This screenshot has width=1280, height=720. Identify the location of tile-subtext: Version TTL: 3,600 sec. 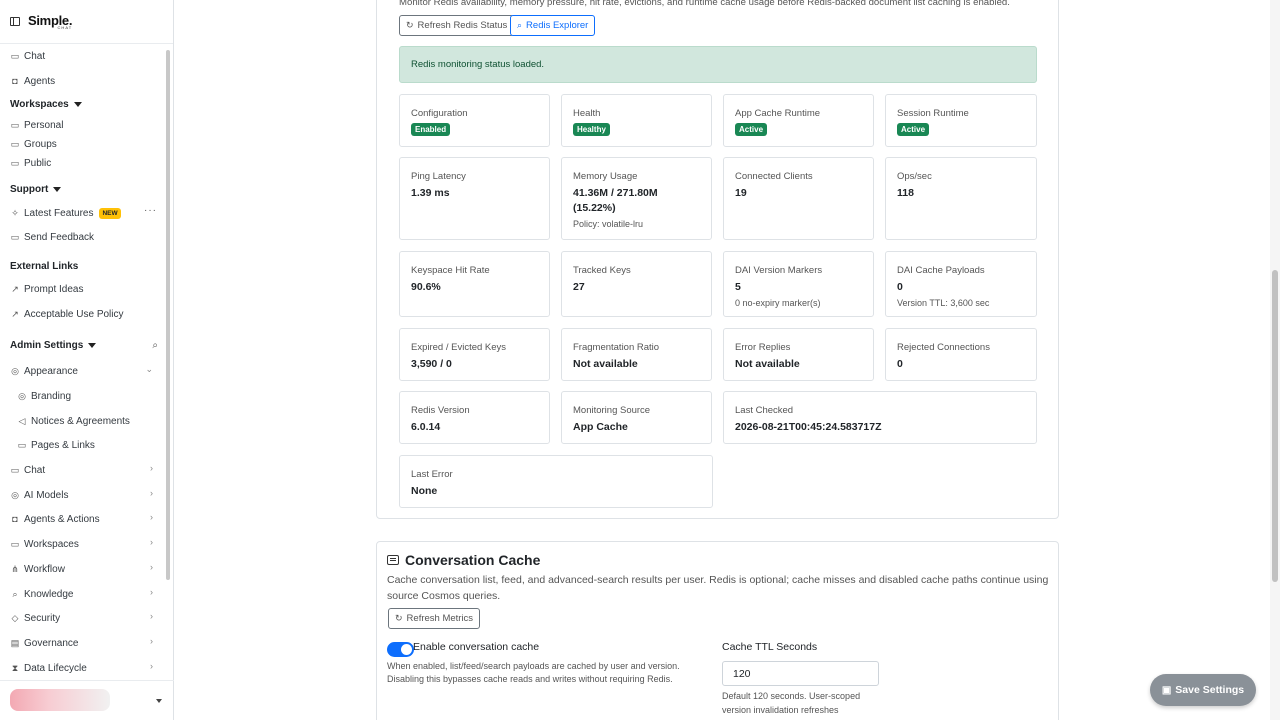
(943, 303).